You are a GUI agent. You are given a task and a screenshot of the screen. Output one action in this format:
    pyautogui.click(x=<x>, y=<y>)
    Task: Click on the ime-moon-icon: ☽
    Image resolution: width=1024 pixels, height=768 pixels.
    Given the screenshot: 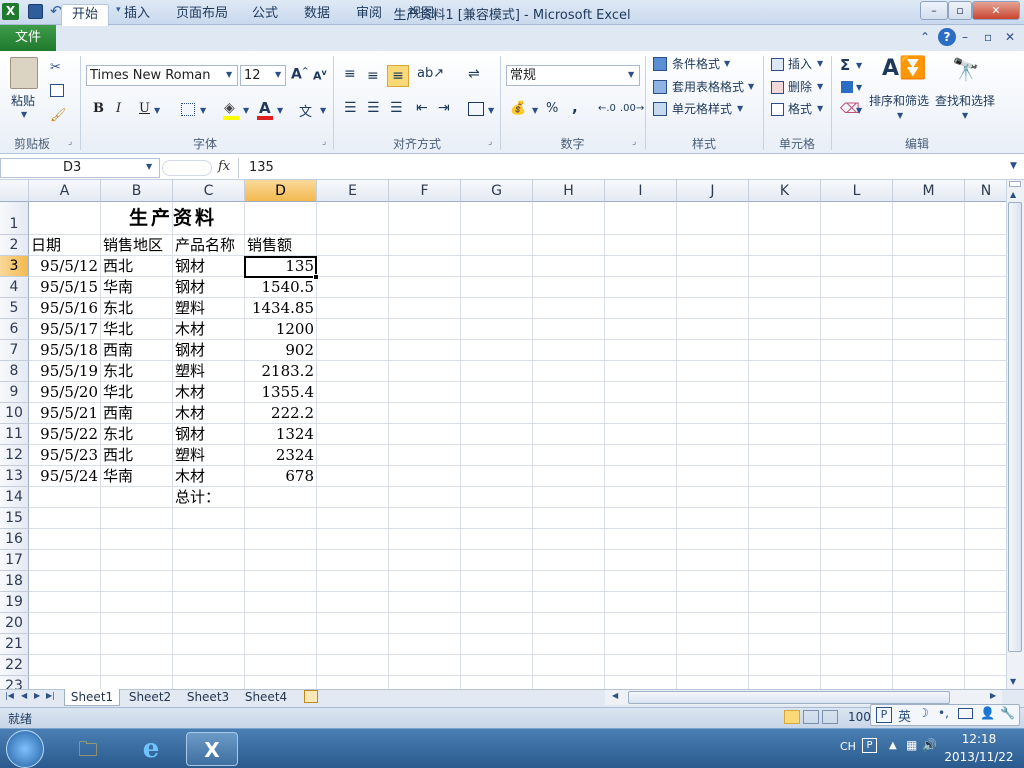 What is the action you would take?
    pyautogui.click(x=923, y=713)
    